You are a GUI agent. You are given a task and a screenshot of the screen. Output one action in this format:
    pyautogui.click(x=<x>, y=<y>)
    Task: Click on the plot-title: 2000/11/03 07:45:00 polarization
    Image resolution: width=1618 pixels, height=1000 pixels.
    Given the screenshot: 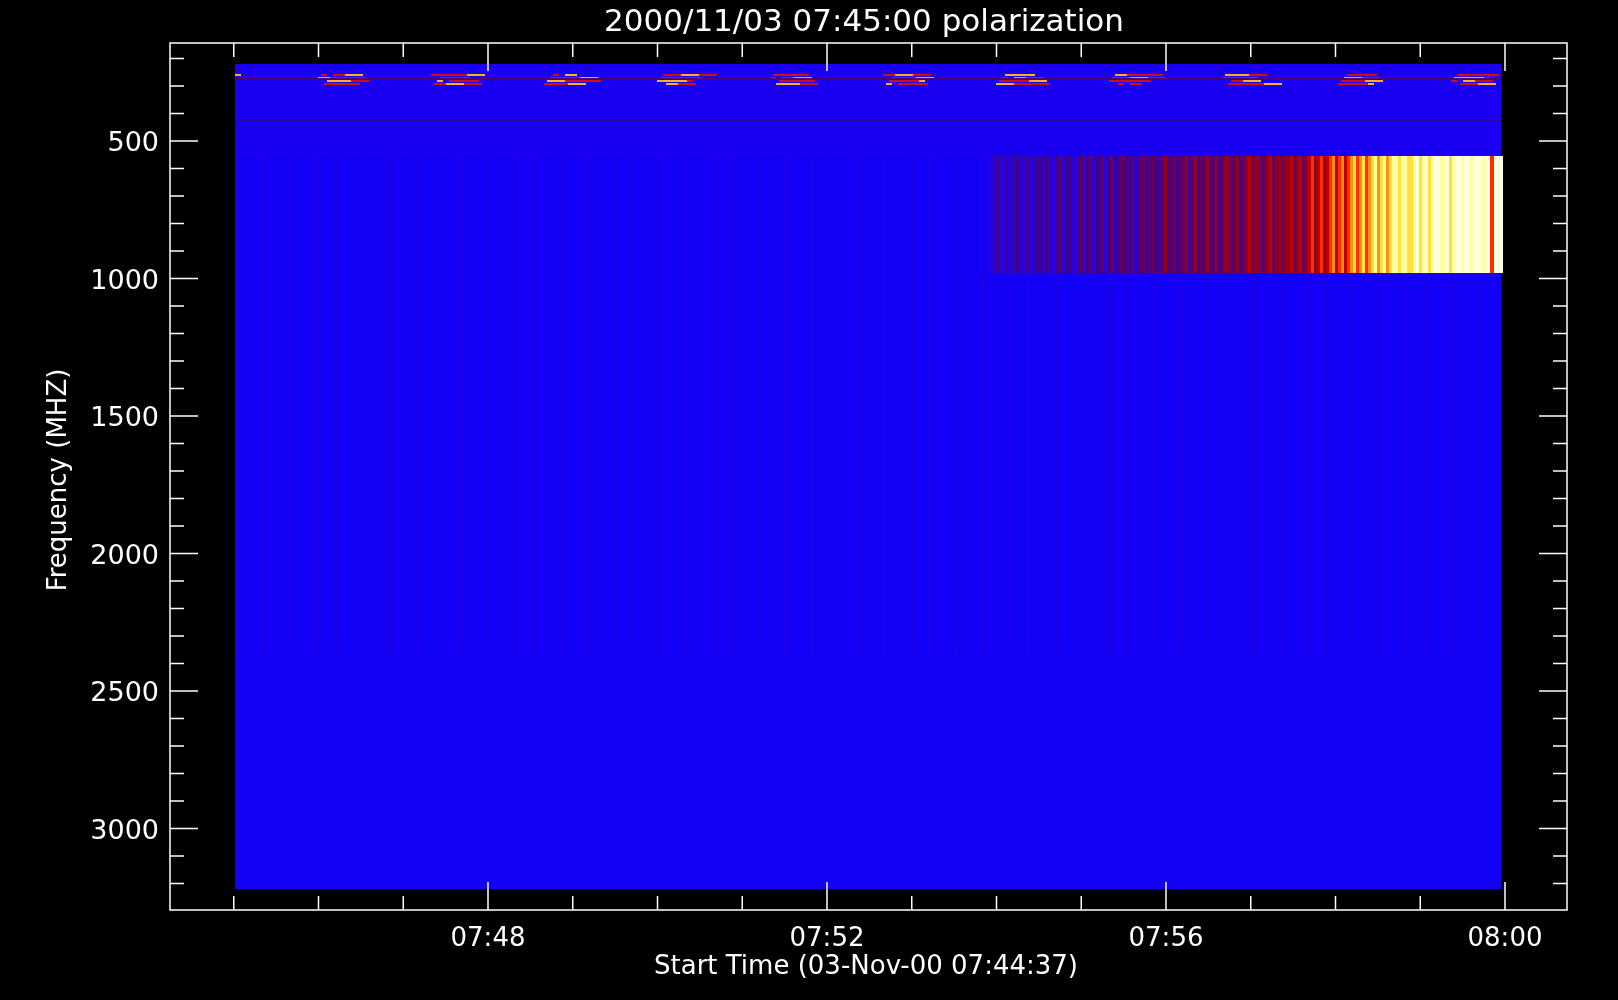 What is the action you would take?
    pyautogui.click(x=864, y=20)
    